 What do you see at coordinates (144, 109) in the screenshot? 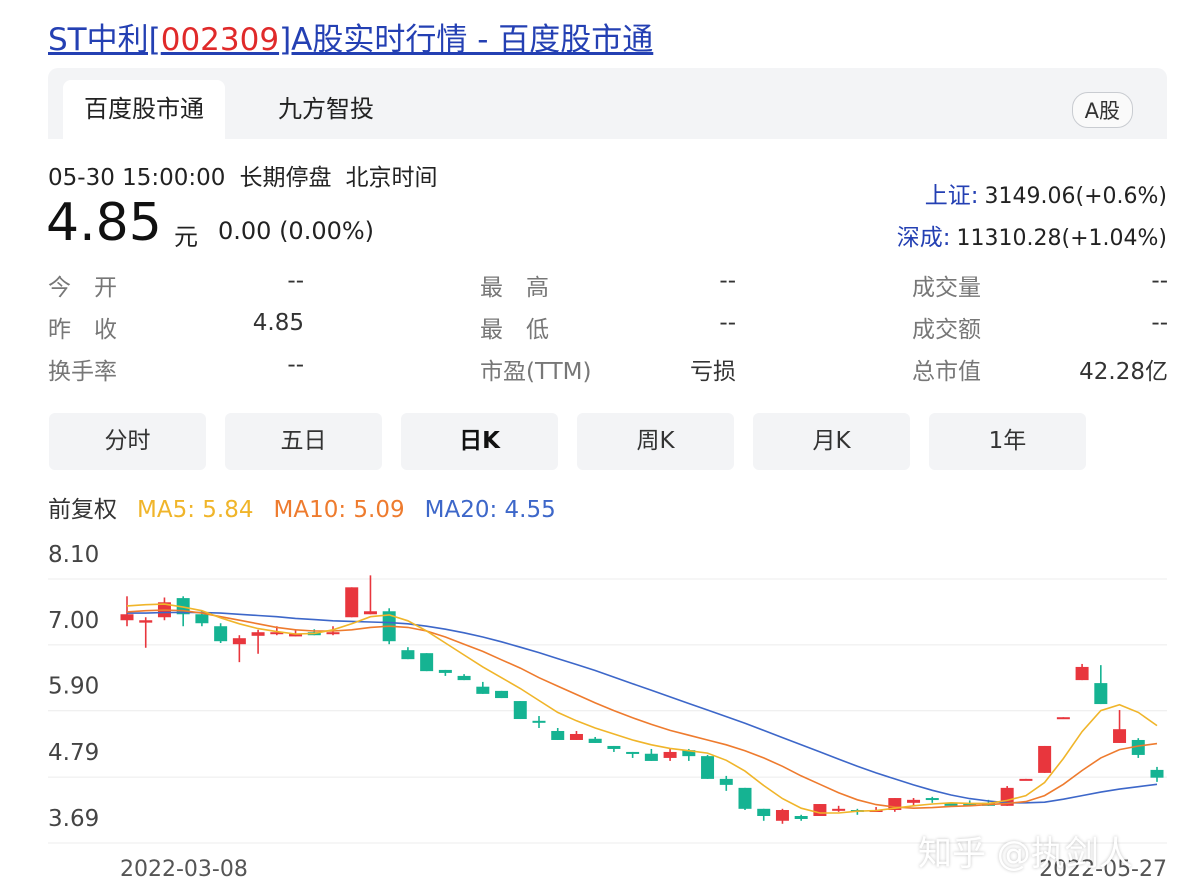
I see `tab-baidu-gushitong: 百度股市通` at bounding box center [144, 109].